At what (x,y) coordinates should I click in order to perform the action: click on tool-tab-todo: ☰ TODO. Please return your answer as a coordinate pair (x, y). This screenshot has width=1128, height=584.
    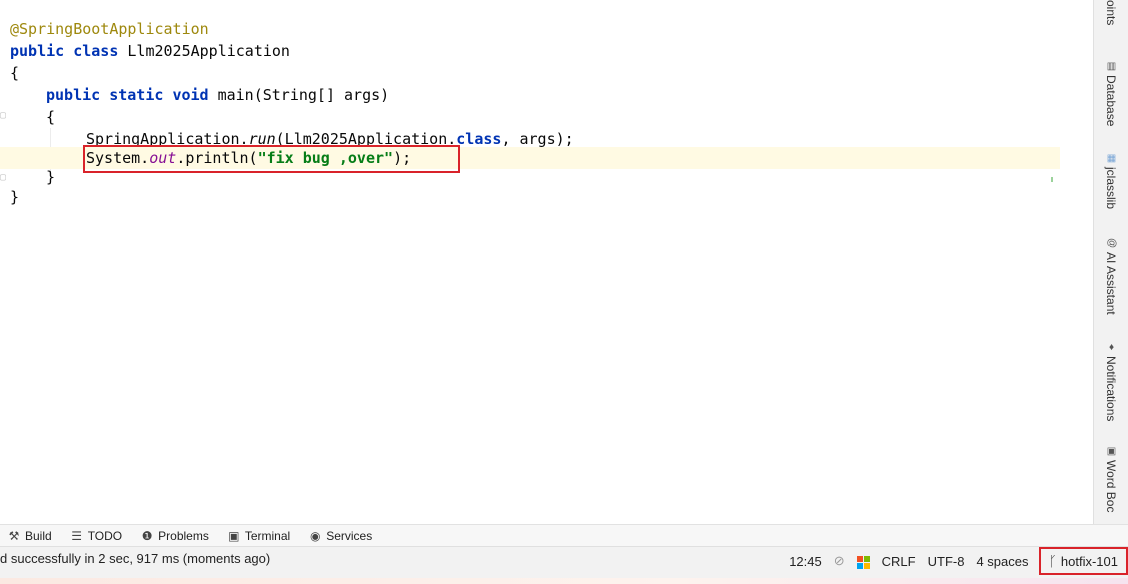
    Looking at the image, I should click on (98, 536).